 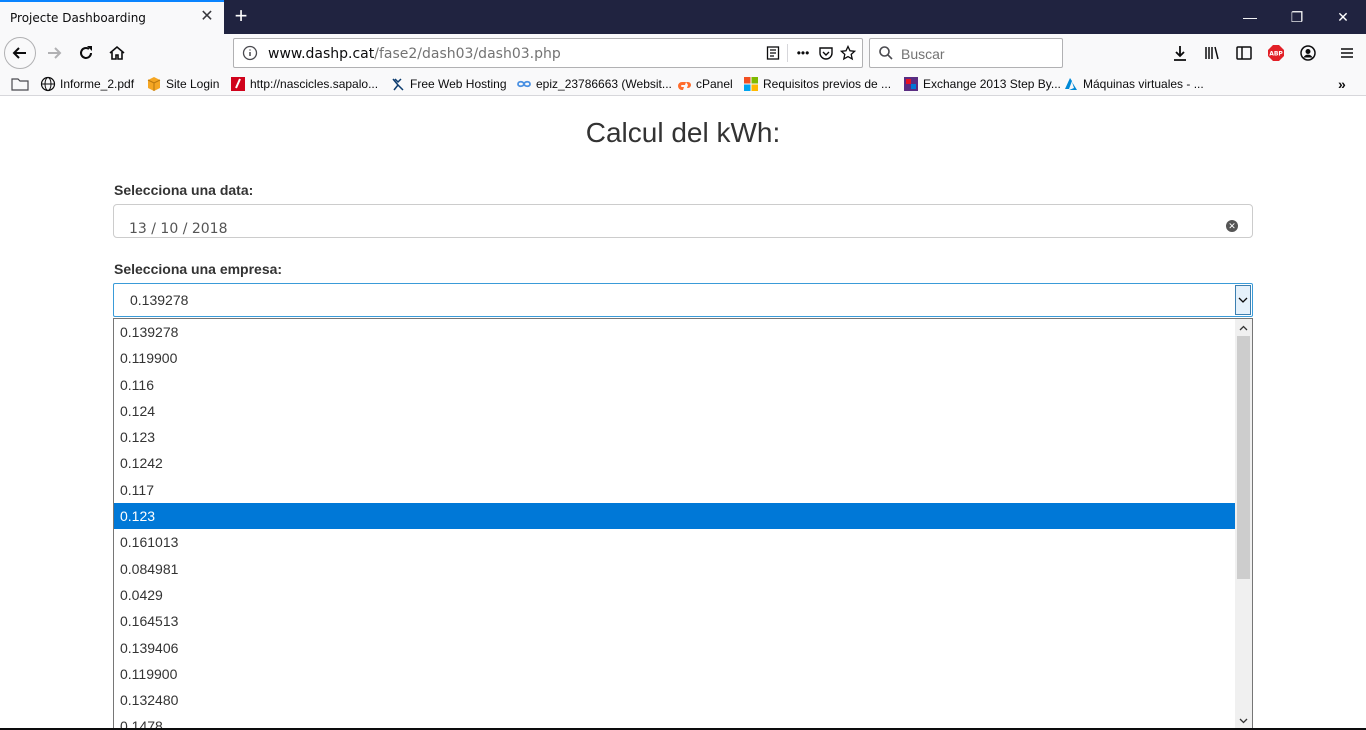 I want to click on cube-icon, so click(x=154, y=84).